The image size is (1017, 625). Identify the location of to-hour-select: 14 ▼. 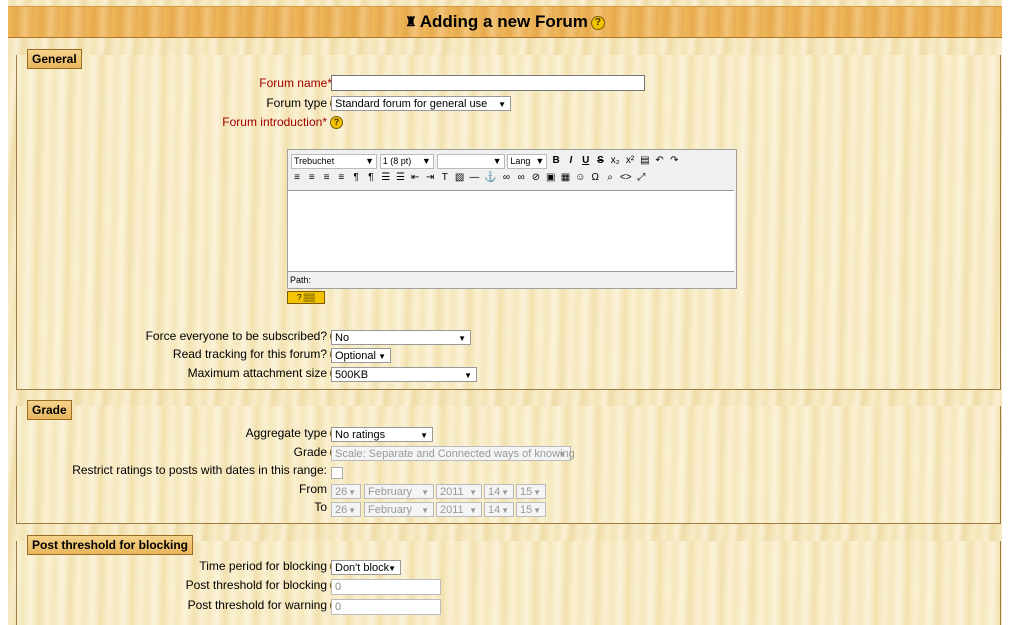
(499, 509).